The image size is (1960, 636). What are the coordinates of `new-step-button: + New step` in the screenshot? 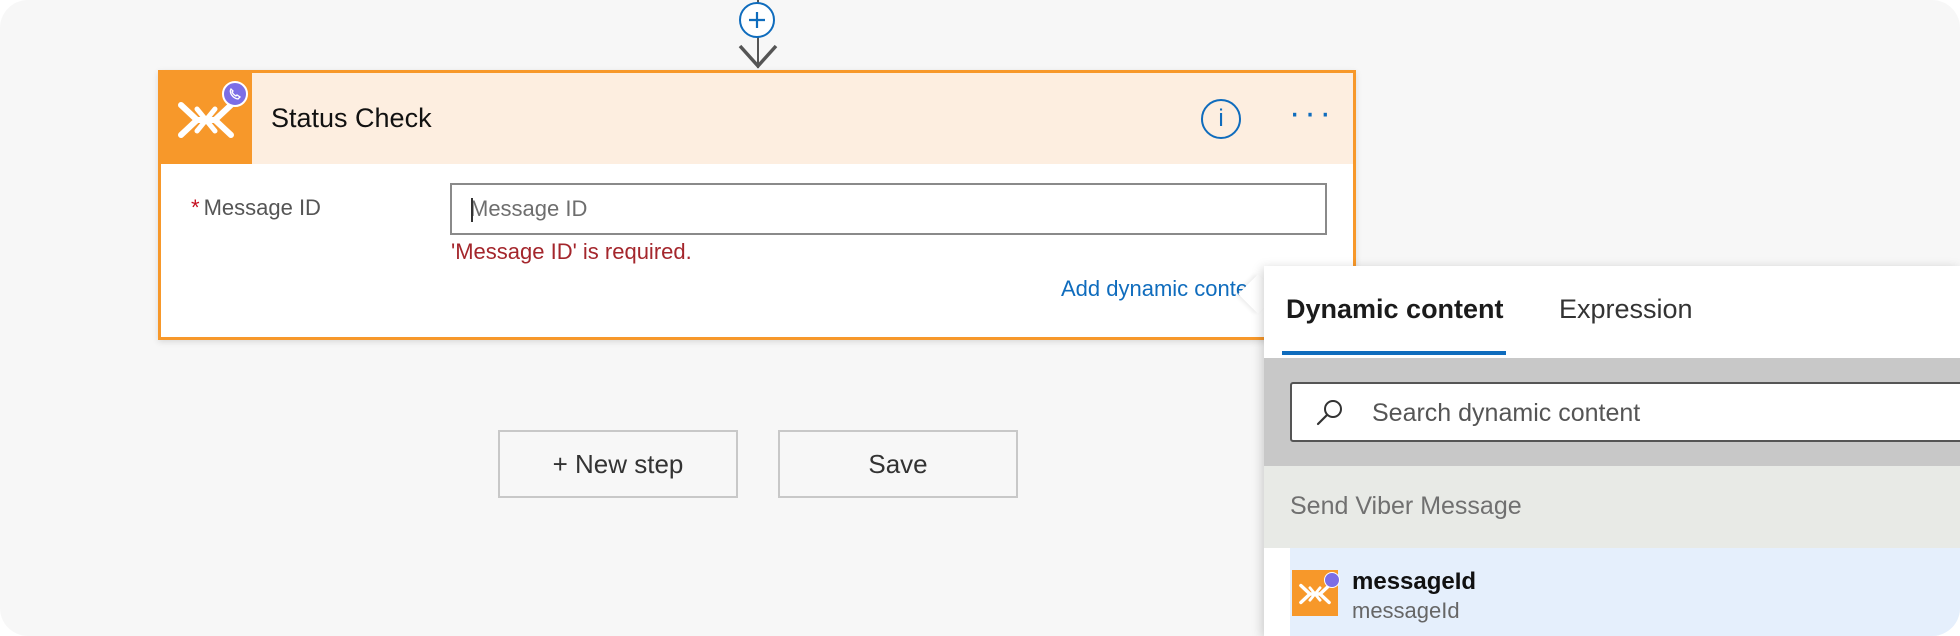 It's located at (618, 464).